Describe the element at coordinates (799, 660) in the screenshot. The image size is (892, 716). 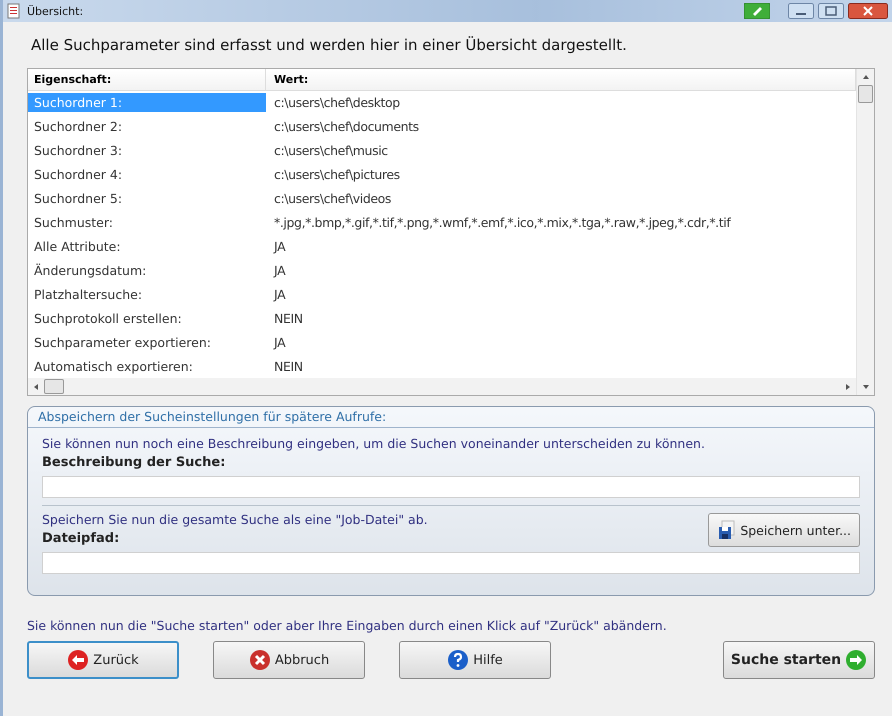
I see `start-search-button: Suche starten` at that location.